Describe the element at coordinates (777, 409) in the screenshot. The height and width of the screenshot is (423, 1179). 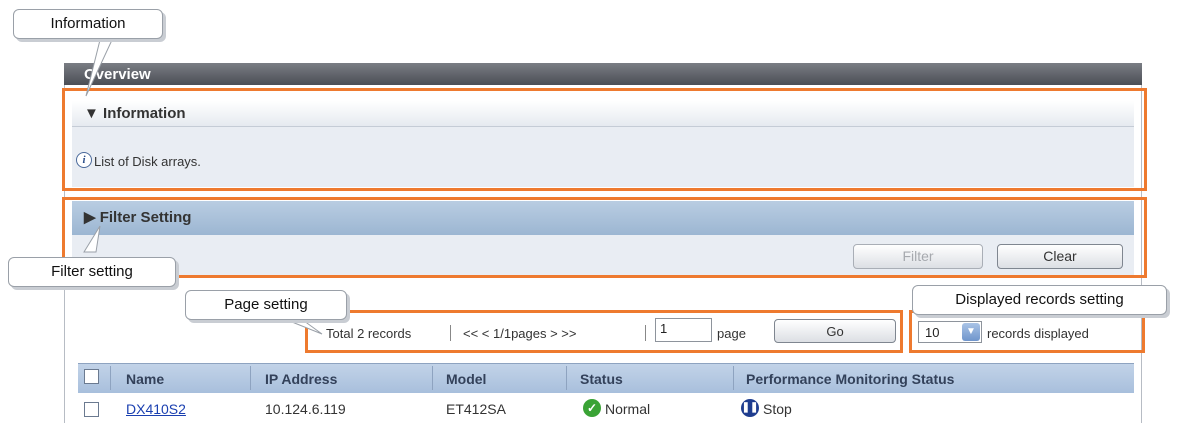
I see `row-perf-status: Stop` at that location.